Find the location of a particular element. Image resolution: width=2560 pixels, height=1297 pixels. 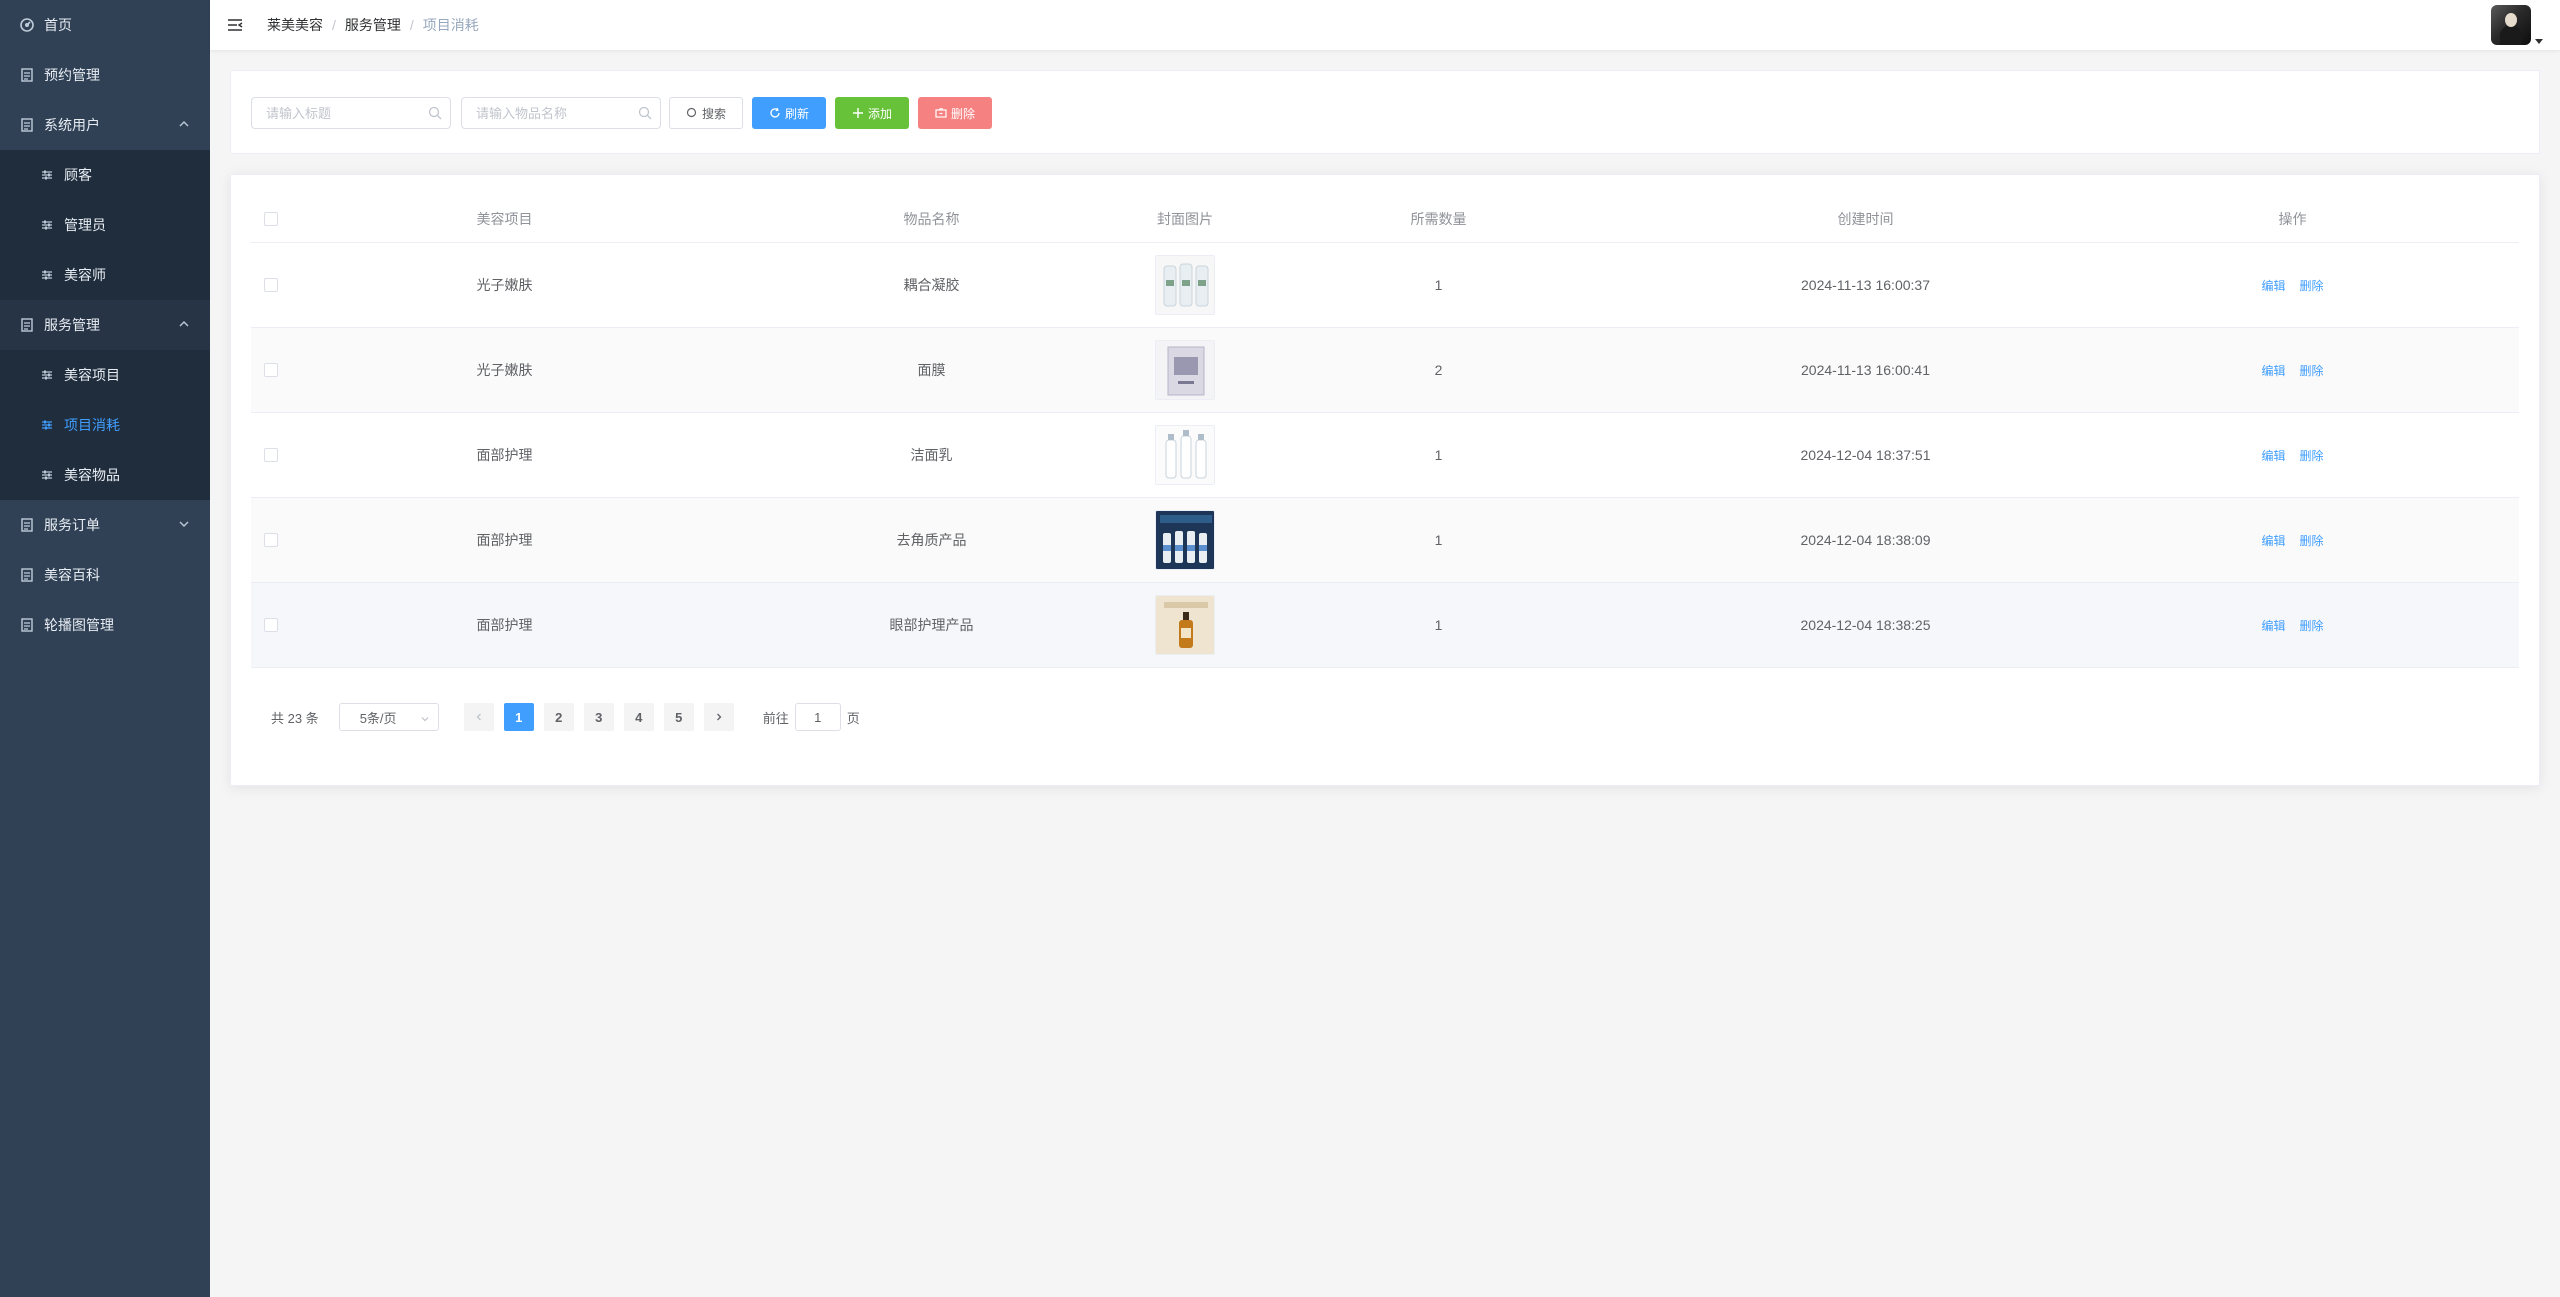

cell-created-time: 2024-12-04 18:38:25 is located at coordinates (1865, 625).